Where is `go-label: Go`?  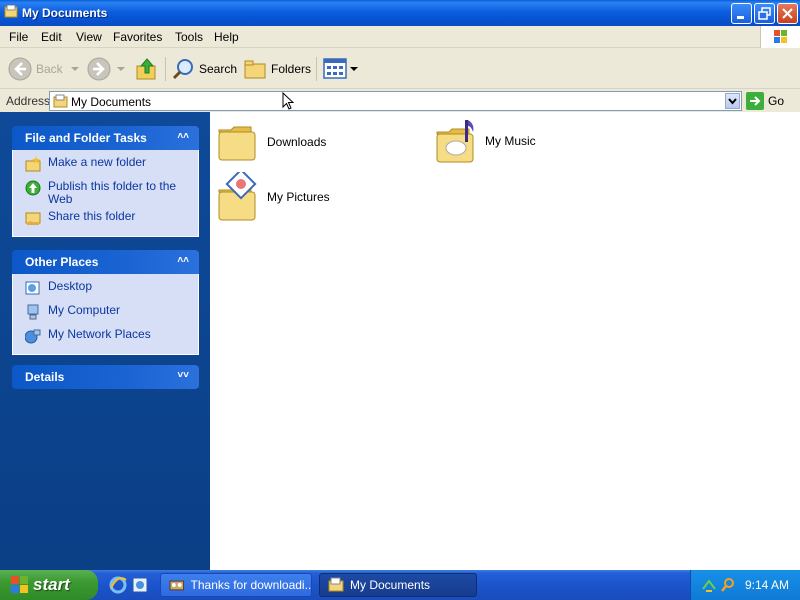 go-label: Go is located at coordinates (776, 101).